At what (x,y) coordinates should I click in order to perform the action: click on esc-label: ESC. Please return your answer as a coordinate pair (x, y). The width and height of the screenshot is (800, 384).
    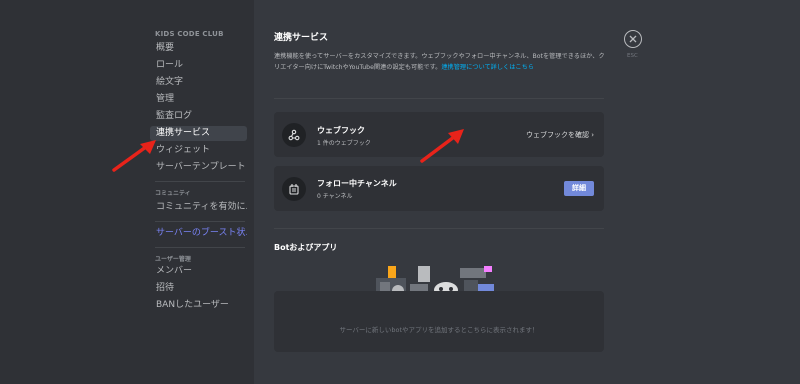
    Looking at the image, I should click on (632, 56).